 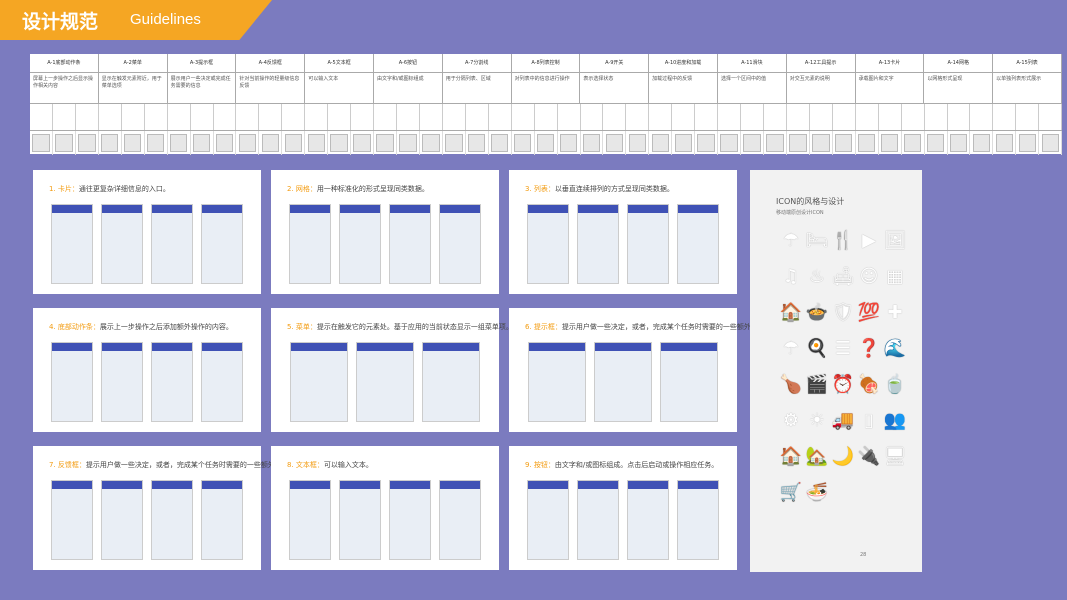 What do you see at coordinates (959, 88) in the screenshot?
I see `spec-desc: 以网格形式呈现` at bounding box center [959, 88].